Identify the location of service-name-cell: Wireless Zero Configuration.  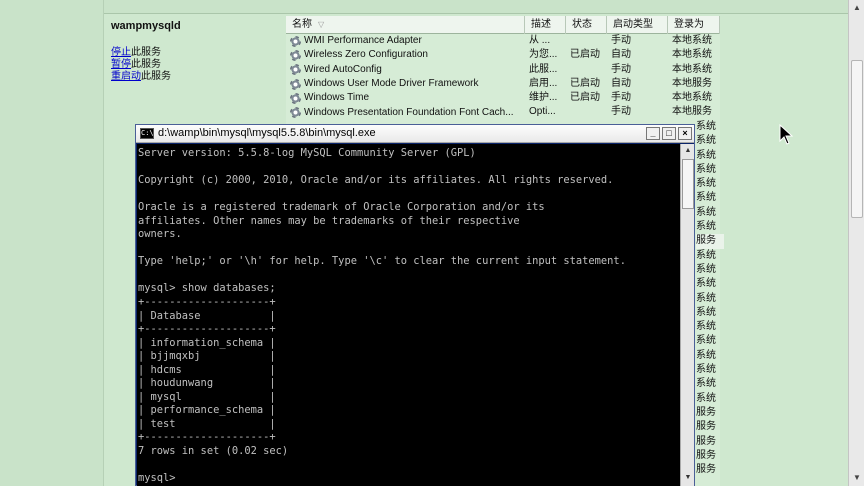
(405, 55).